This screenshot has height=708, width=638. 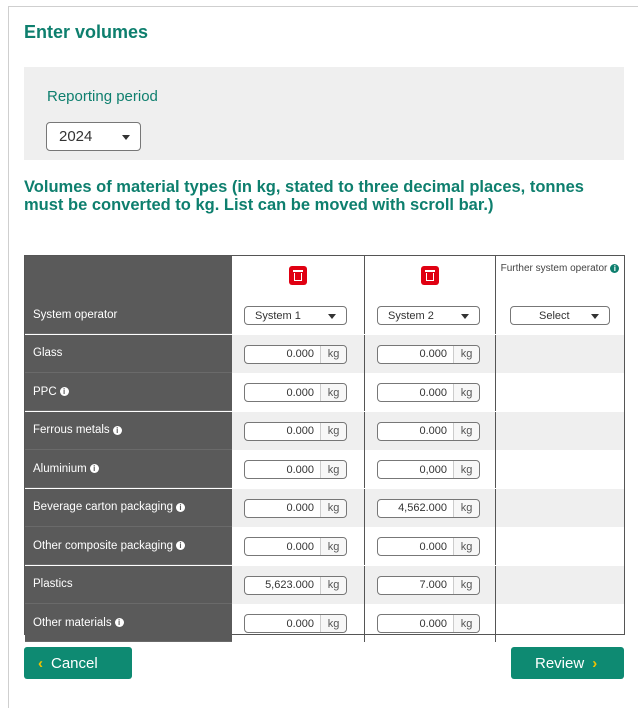 I want to click on quantity-input: 5,623.000 kg, so click(x=295, y=585).